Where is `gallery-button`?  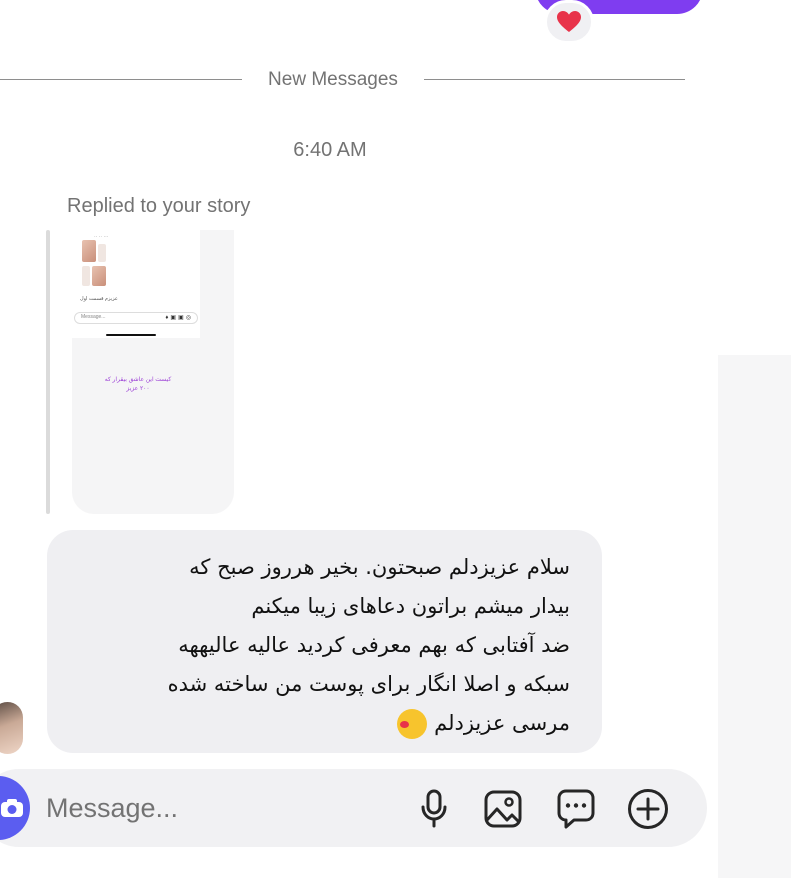 gallery-button is located at coordinates (503, 809).